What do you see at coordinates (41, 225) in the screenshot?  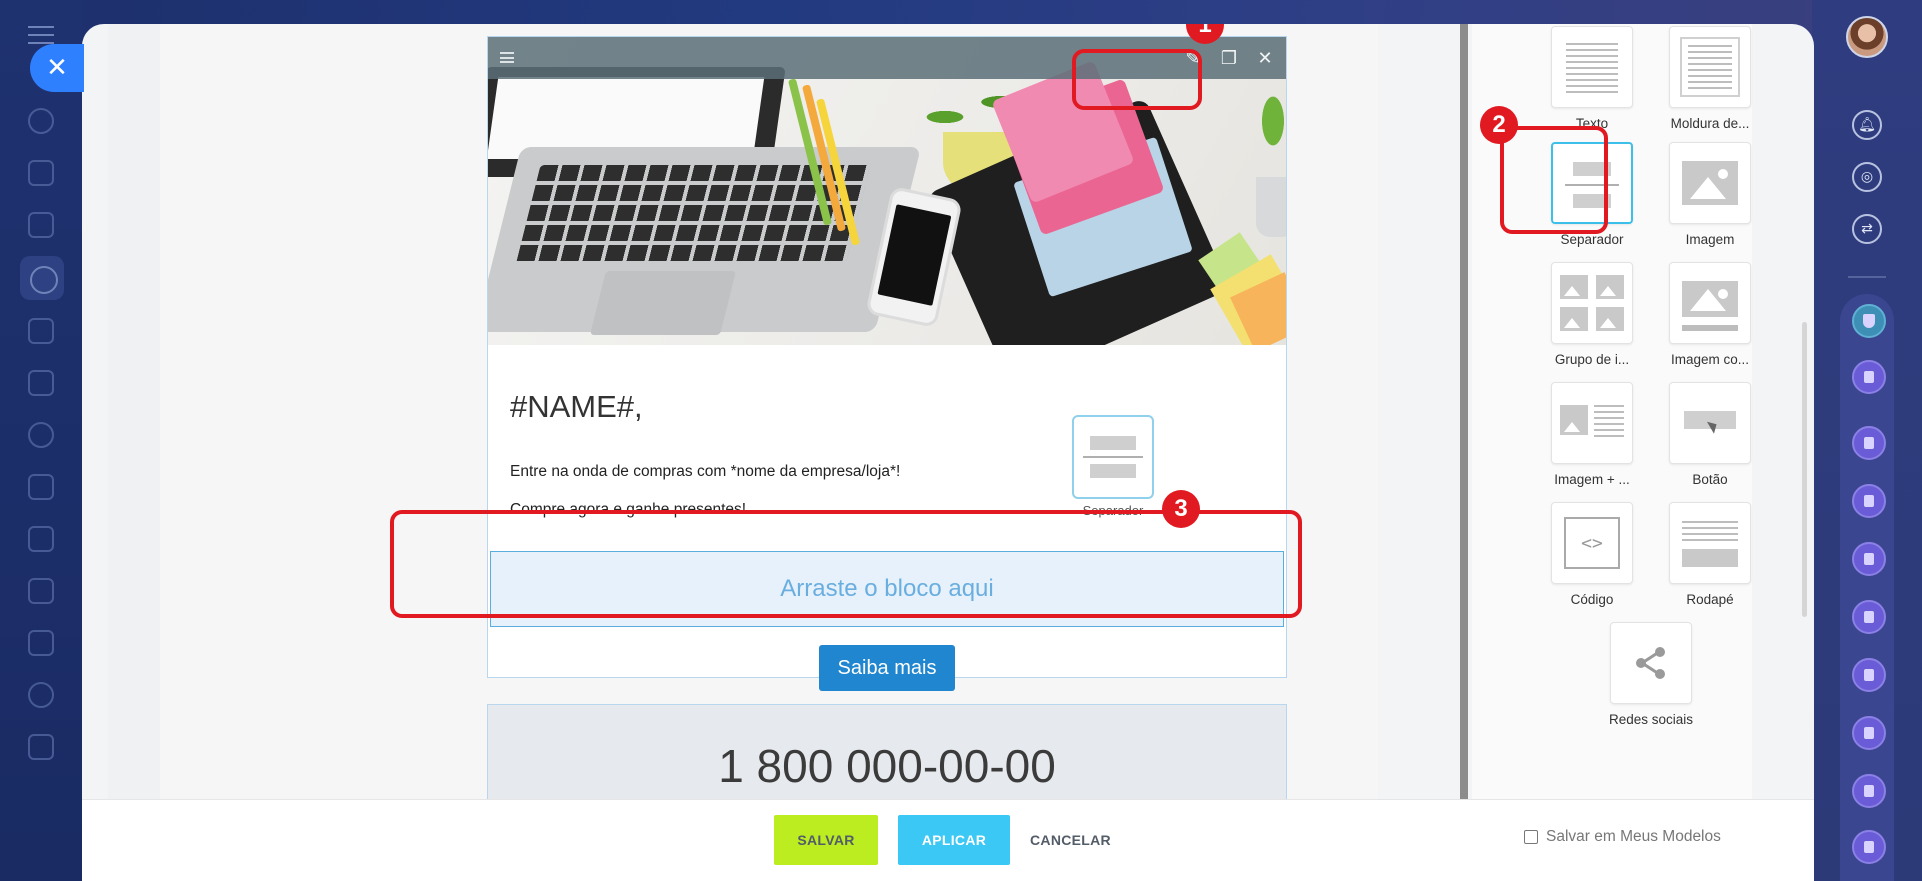 I see `filter-icon` at bounding box center [41, 225].